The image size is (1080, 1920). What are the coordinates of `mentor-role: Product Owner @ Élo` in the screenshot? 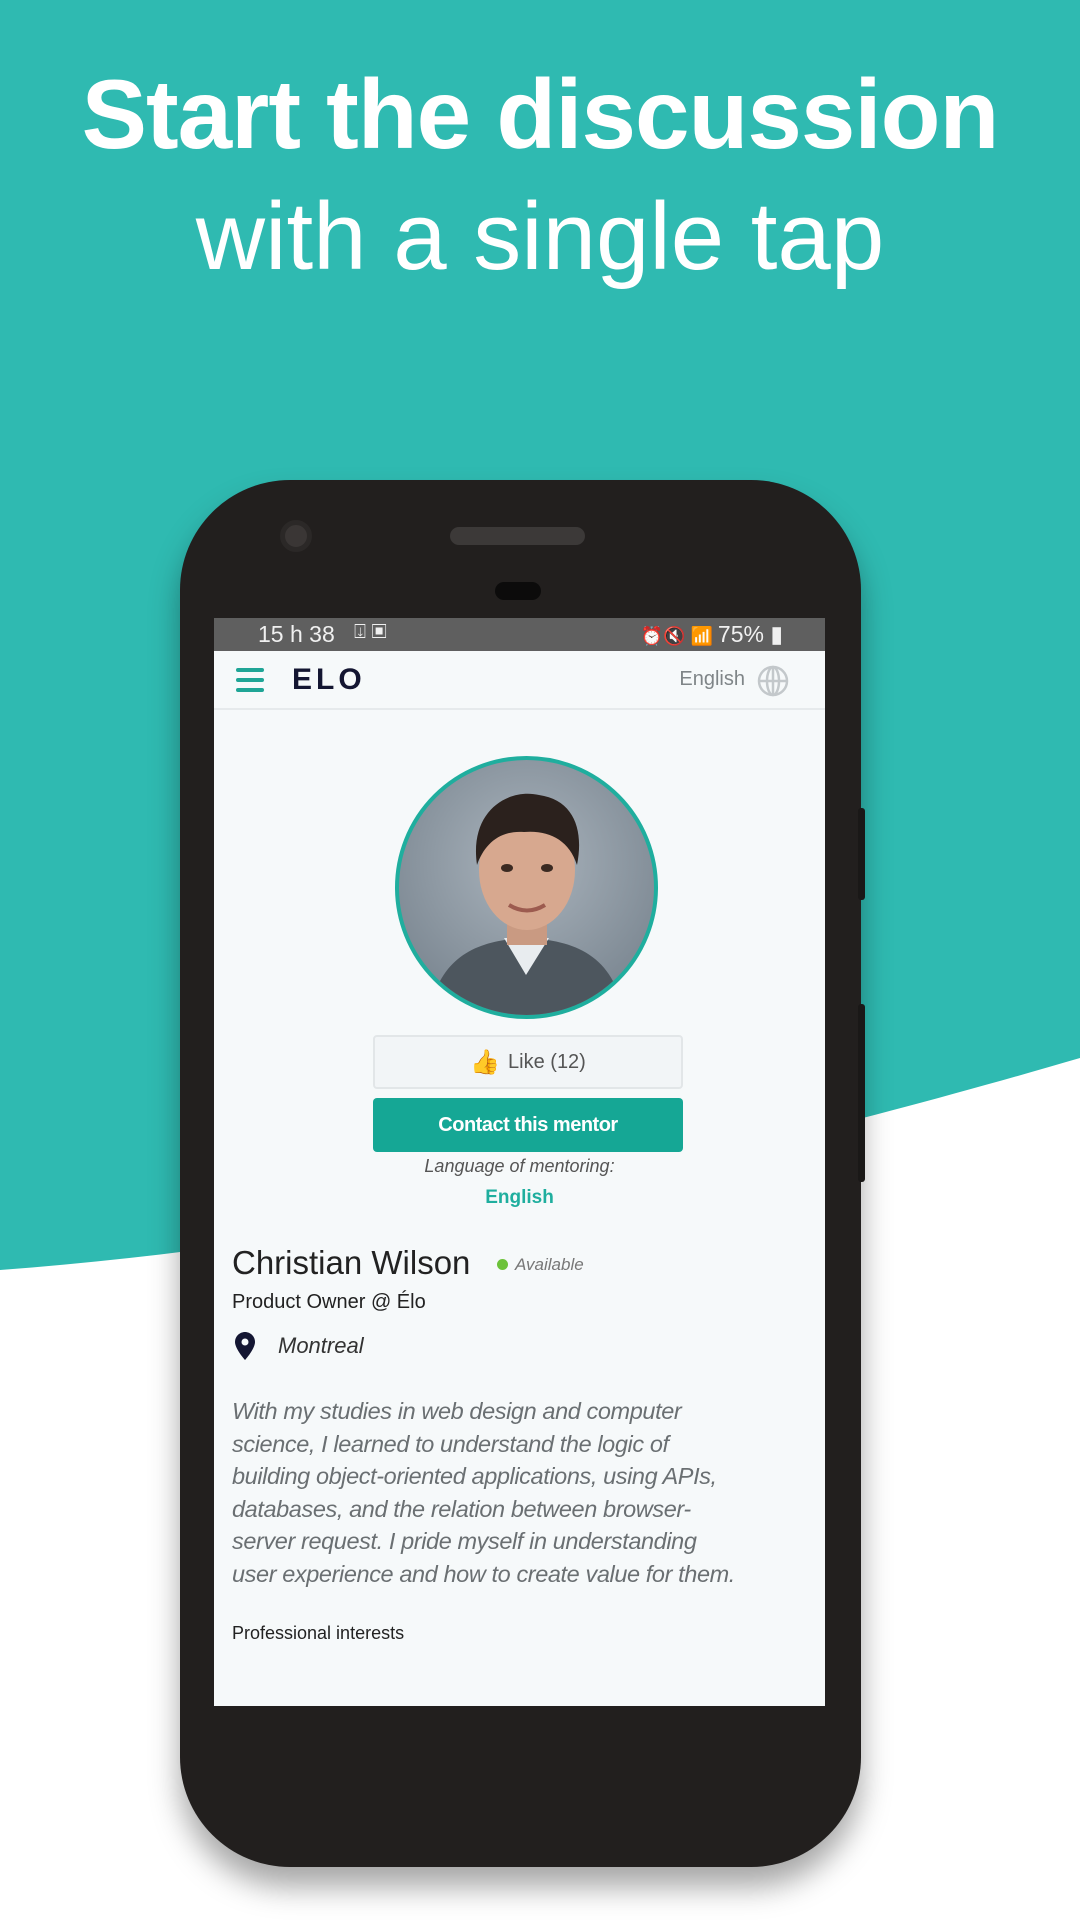 It's located at (329, 1302).